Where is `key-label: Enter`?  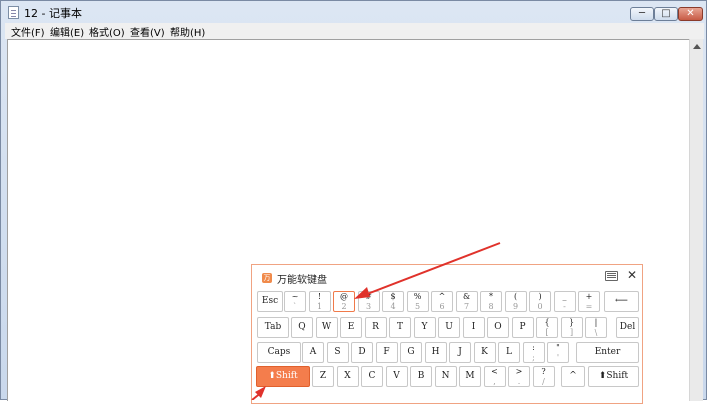
key-label: Enter is located at coordinates (607, 352).